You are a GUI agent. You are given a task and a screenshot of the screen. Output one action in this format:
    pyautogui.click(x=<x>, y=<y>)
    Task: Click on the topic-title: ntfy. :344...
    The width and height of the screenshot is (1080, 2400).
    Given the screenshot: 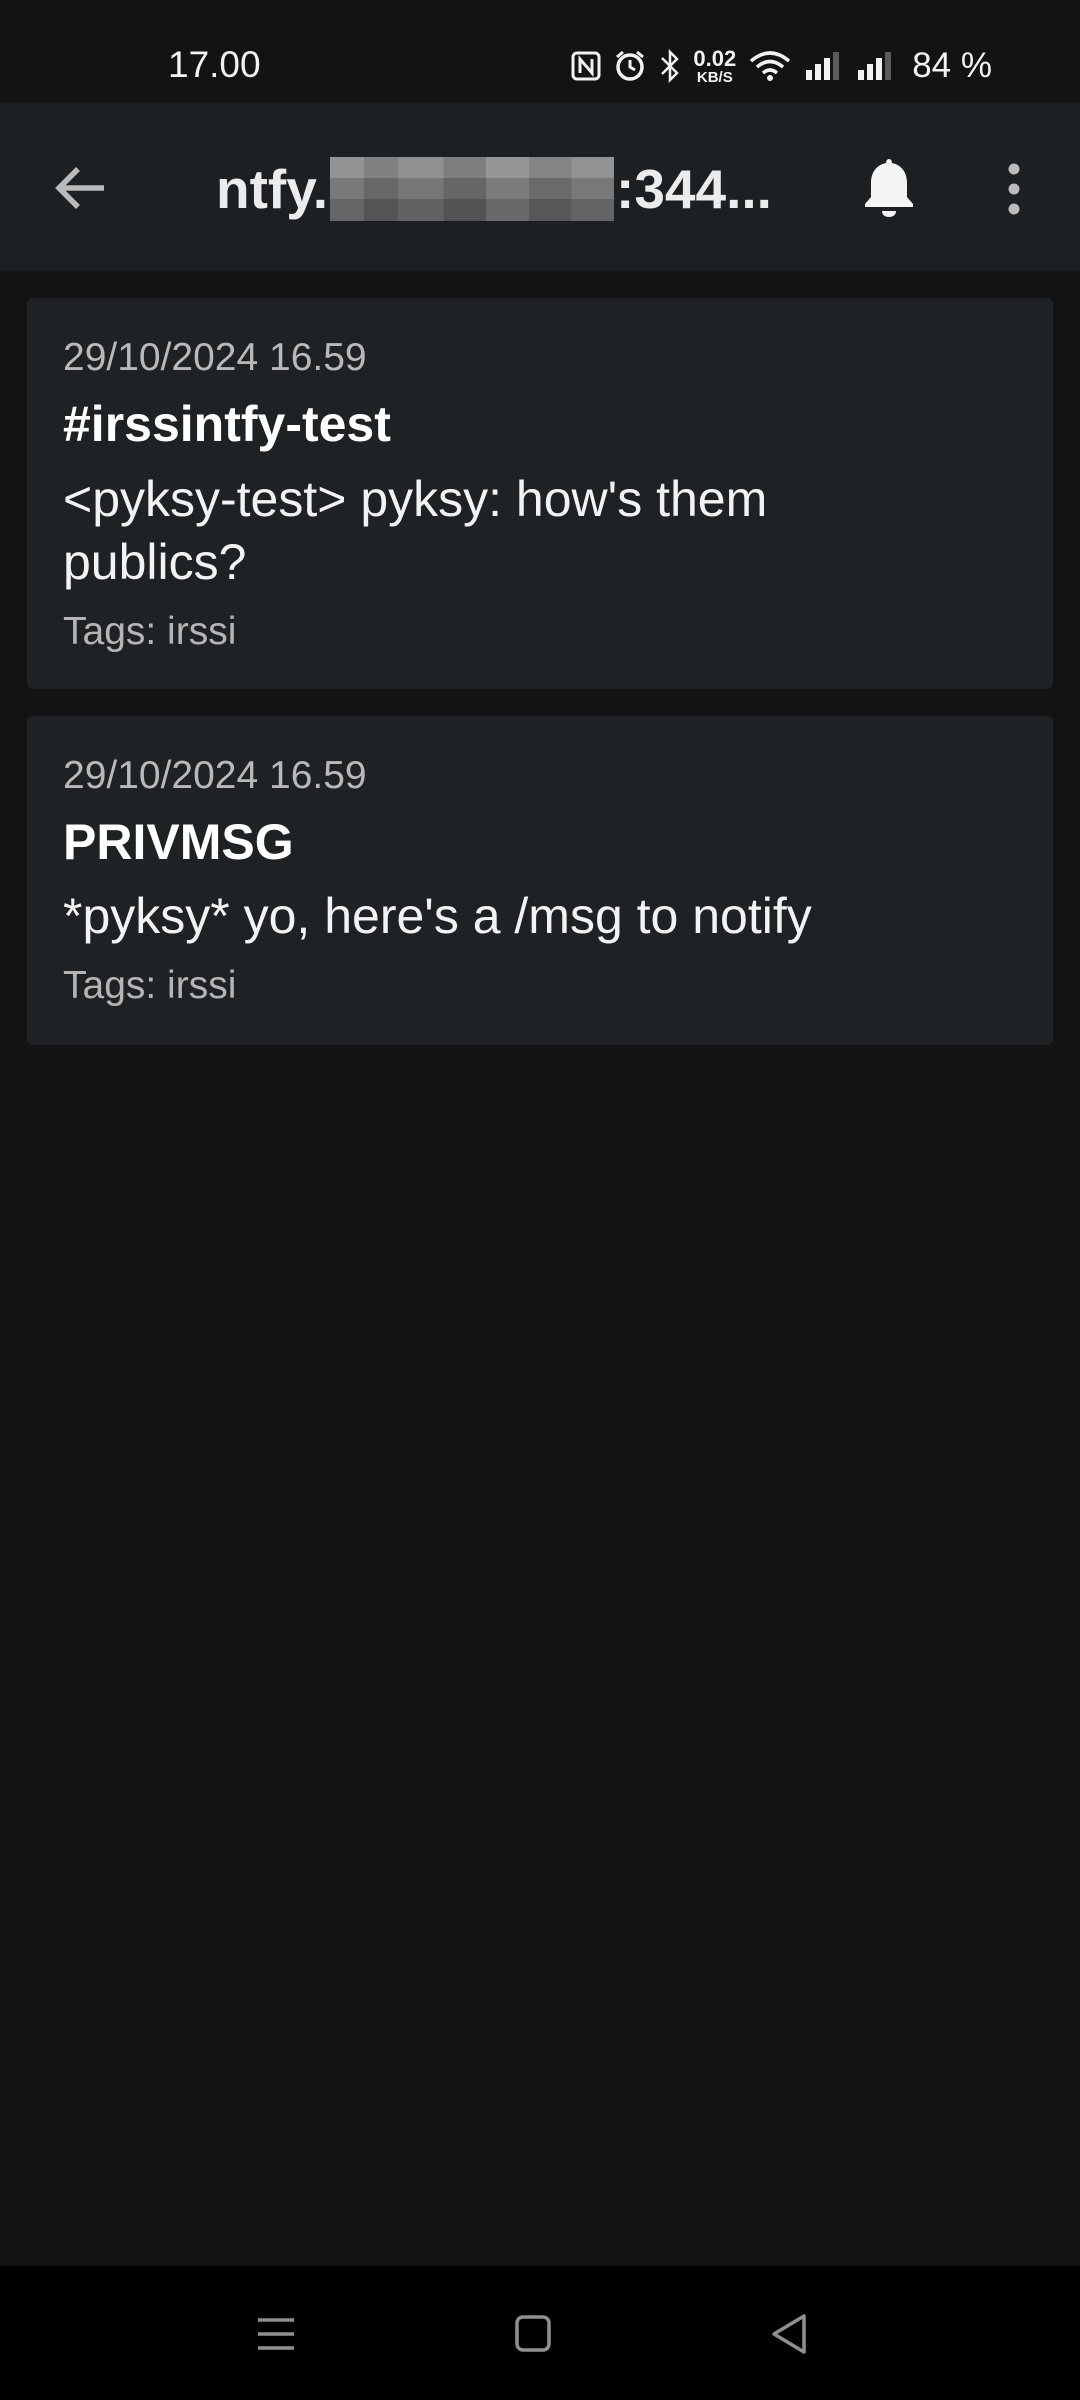 What is the action you would take?
    pyautogui.click(x=494, y=189)
    